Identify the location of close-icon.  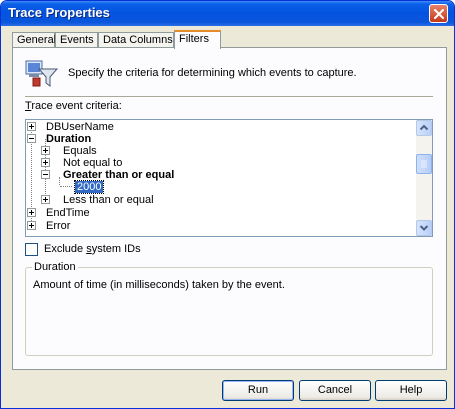
(439, 14).